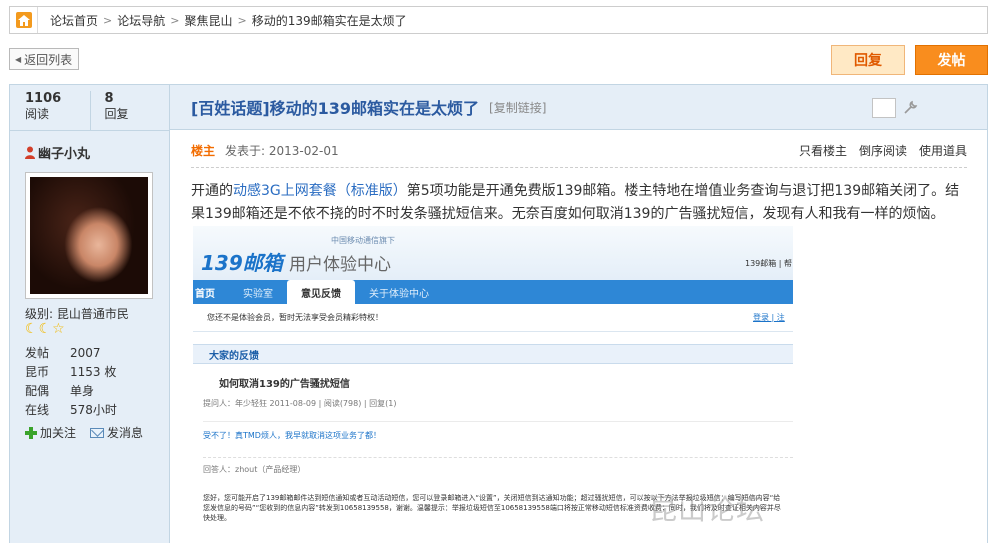  What do you see at coordinates (30, 152) in the screenshot?
I see `user-icon` at bounding box center [30, 152].